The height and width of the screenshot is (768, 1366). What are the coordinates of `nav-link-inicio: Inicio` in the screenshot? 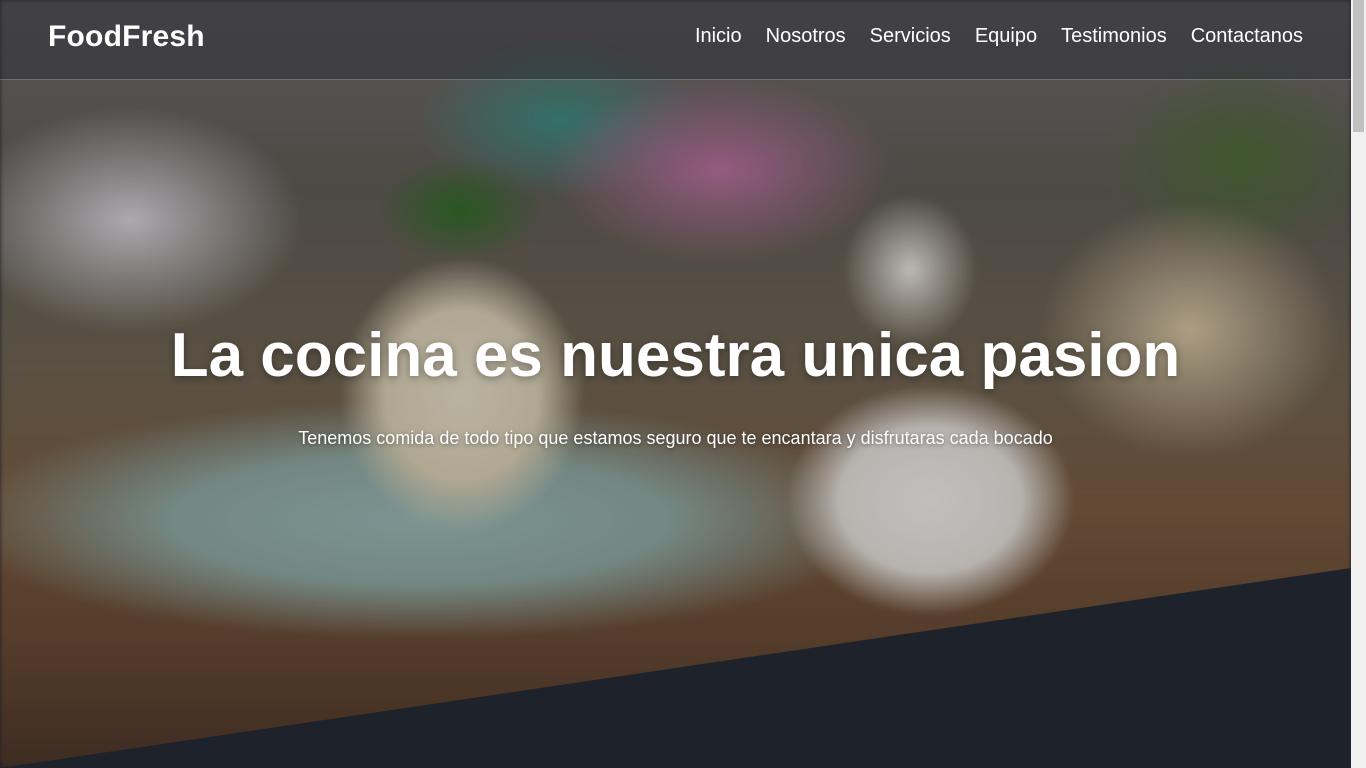 It's located at (718, 36).